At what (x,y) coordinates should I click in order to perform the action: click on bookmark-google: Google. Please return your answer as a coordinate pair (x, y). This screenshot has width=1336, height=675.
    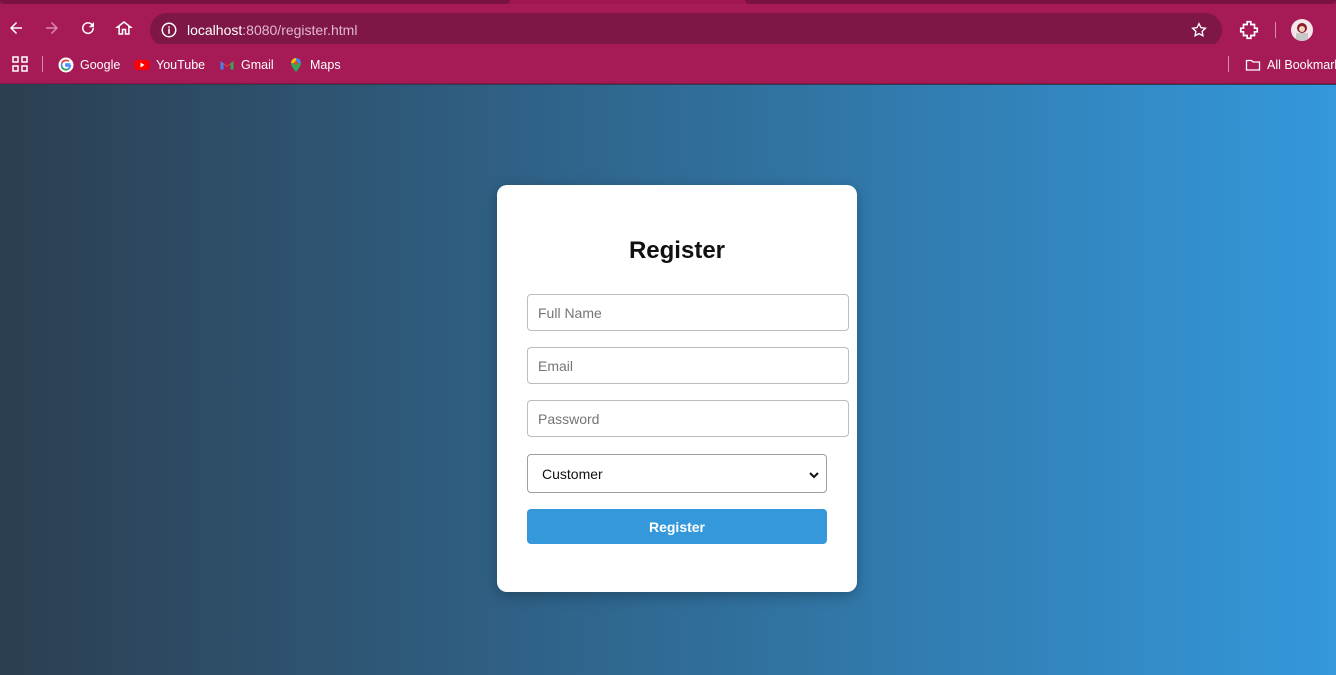
    Looking at the image, I should click on (89, 65).